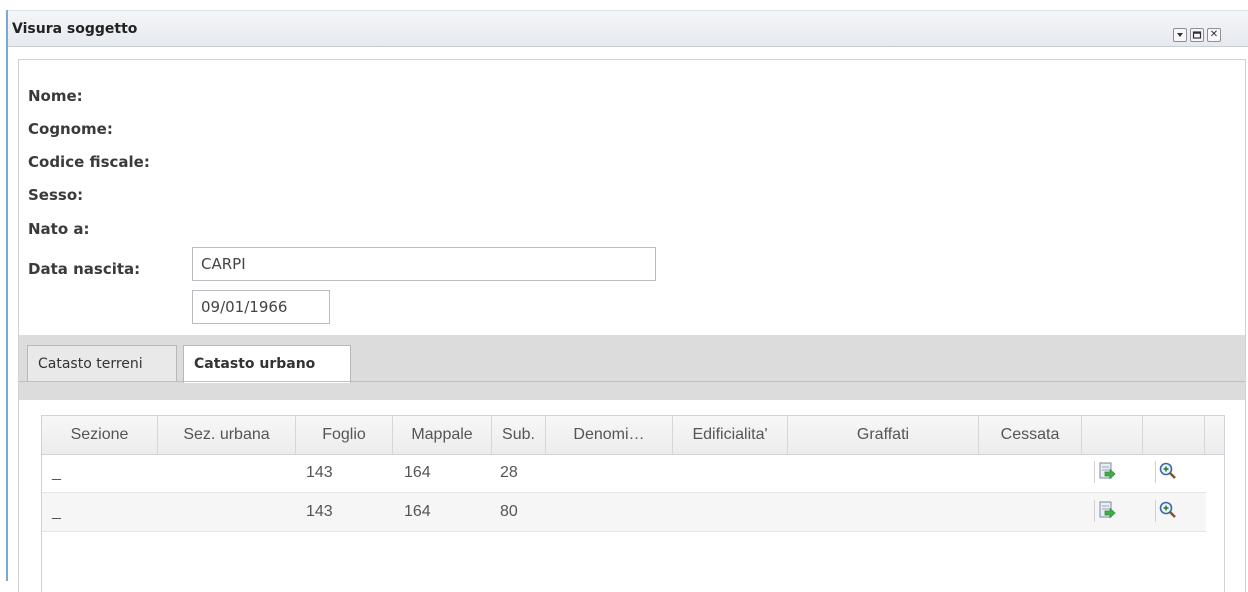  I want to click on cell-sub: 28, so click(509, 472).